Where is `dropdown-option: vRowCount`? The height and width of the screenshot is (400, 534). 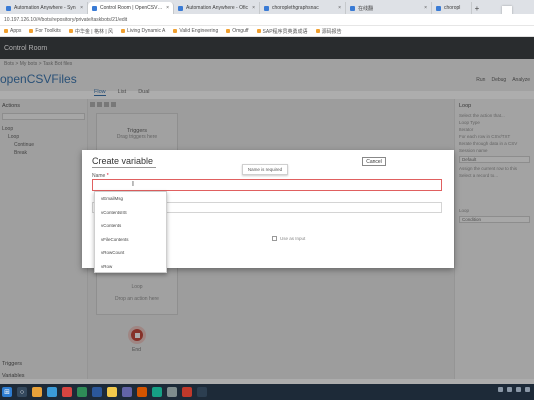
dropdown-option: vRowCount is located at coordinates (130, 253).